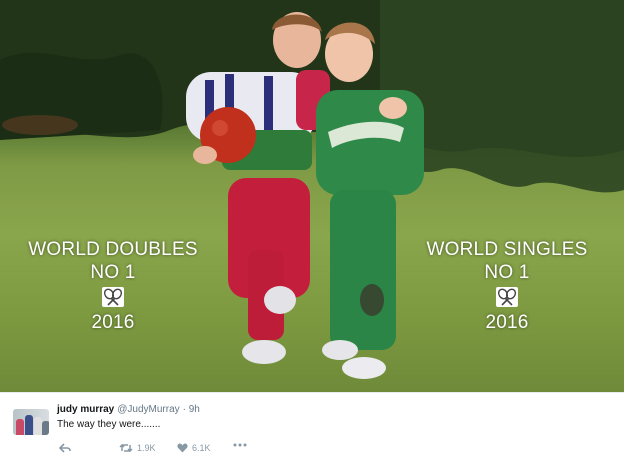 The height and width of the screenshot is (467, 624). I want to click on world-singles-caption: WORLD SINGLES NO 1 2016, so click(507, 286).